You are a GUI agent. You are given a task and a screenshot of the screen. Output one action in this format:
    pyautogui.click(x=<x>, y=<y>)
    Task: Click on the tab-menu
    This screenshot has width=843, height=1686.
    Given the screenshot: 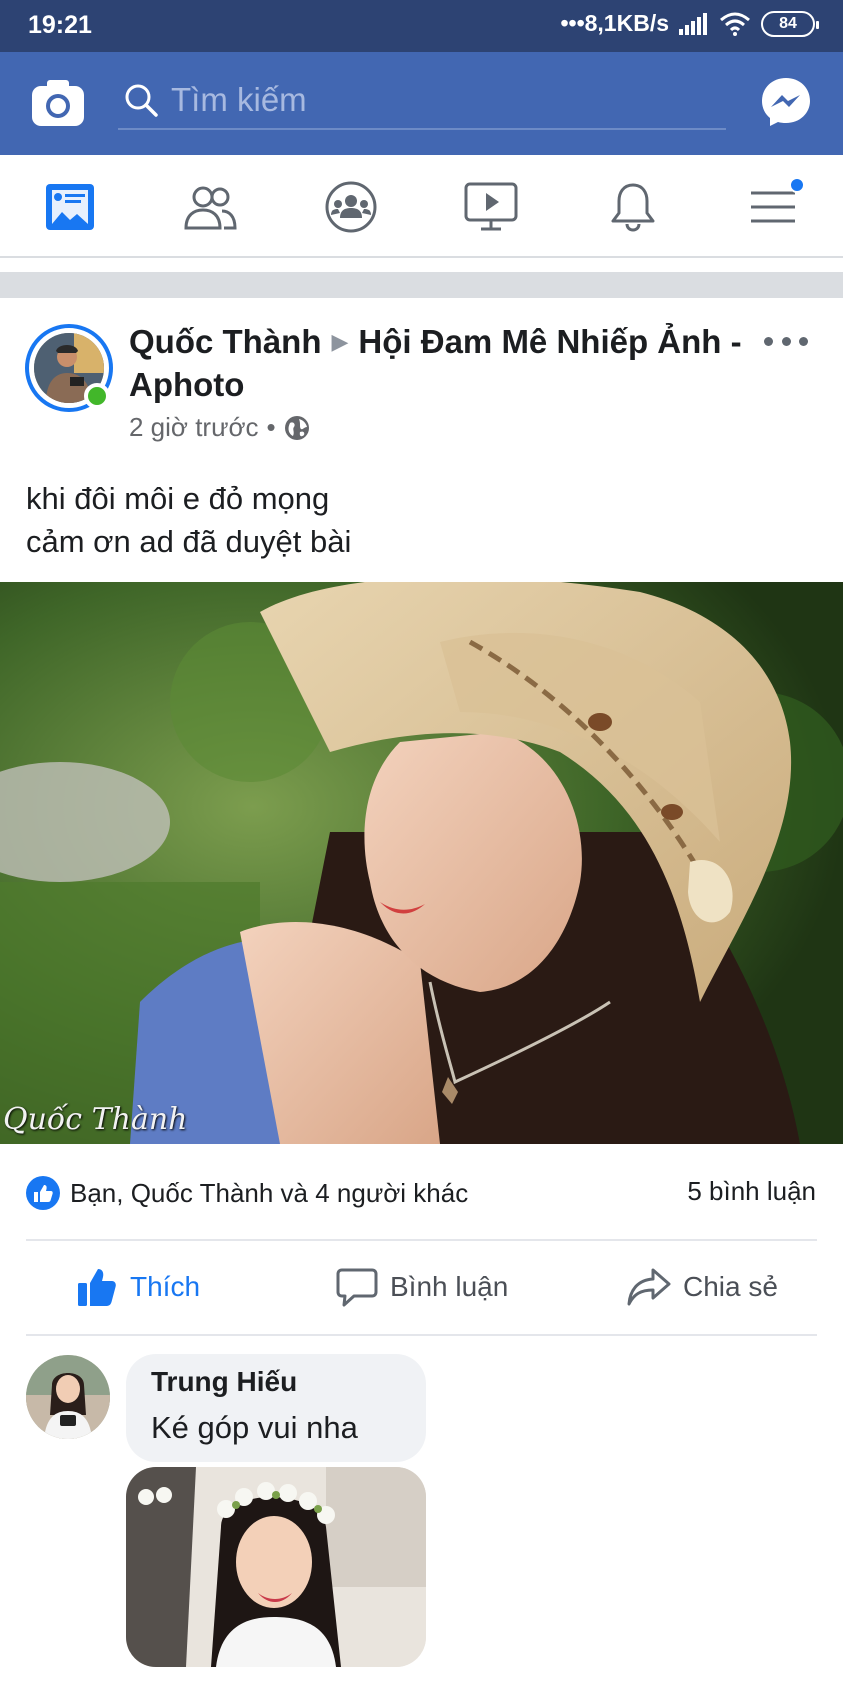 What is the action you would take?
    pyautogui.click(x=774, y=206)
    